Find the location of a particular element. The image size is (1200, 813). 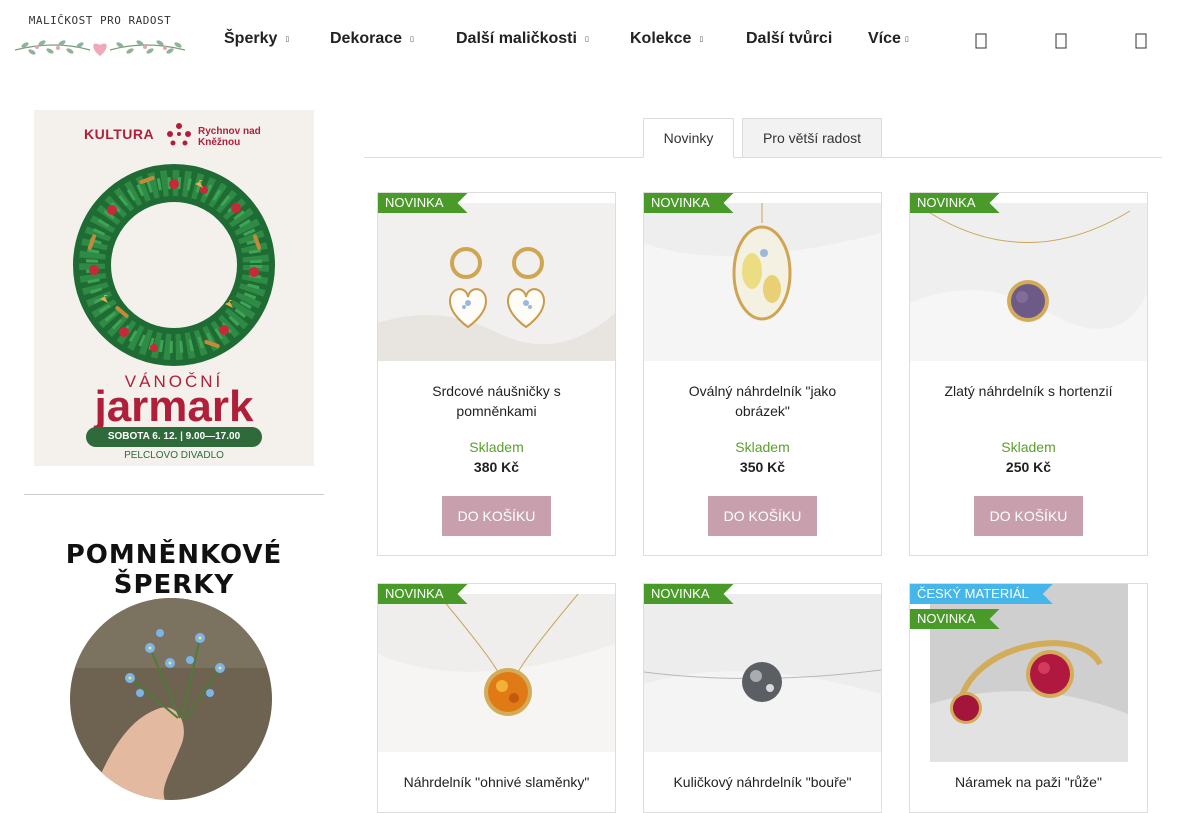

nav-item-kolekce: Kolekce ▯ is located at coordinates (666, 39).